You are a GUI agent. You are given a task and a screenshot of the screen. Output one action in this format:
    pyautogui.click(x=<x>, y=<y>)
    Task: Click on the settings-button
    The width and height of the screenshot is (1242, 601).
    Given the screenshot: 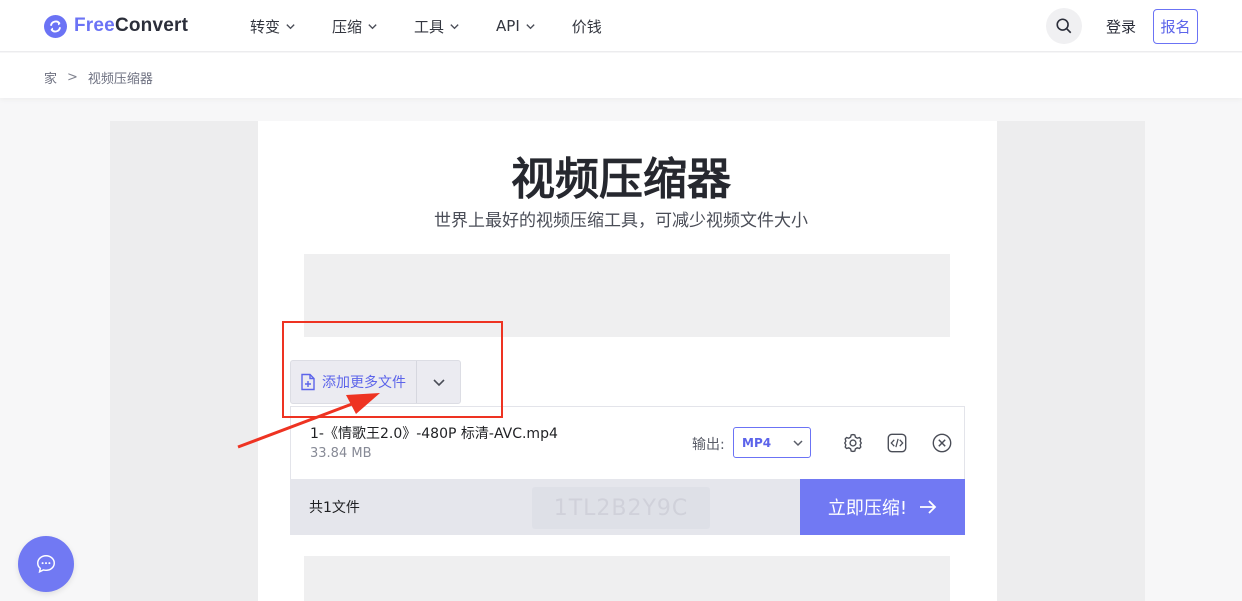 What is the action you would take?
    pyautogui.click(x=853, y=443)
    